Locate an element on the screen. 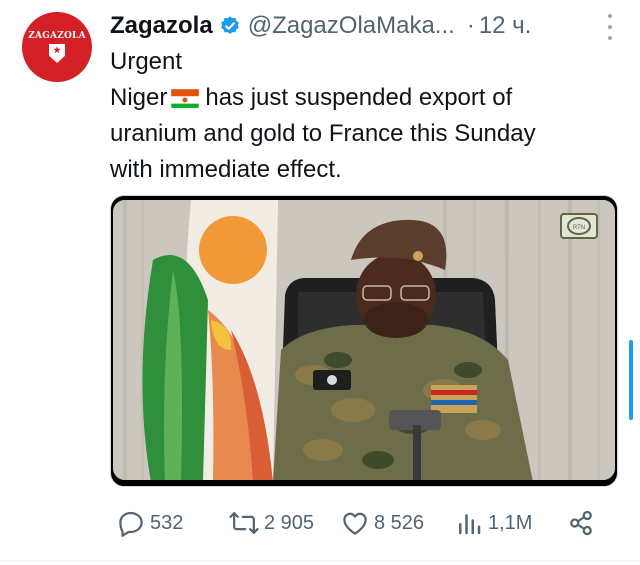 This screenshot has height=565, width=640. more-options-icon is located at coordinates (610, 27).